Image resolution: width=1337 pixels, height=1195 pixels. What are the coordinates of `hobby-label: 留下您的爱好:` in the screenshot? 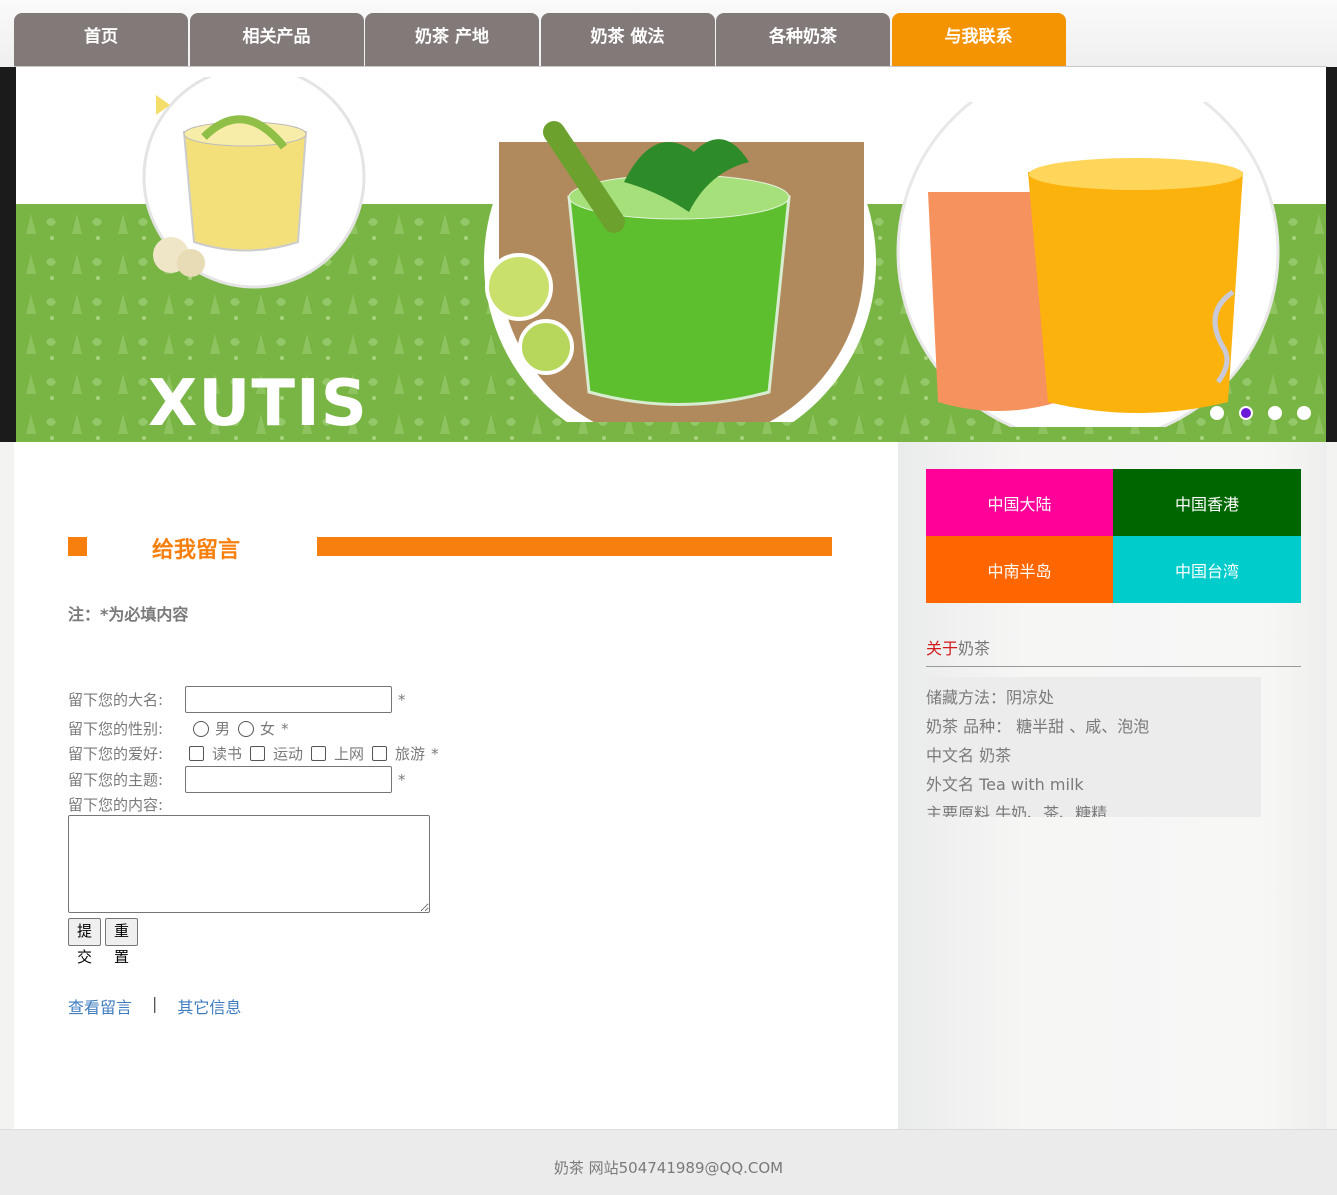 It's located at (116, 754).